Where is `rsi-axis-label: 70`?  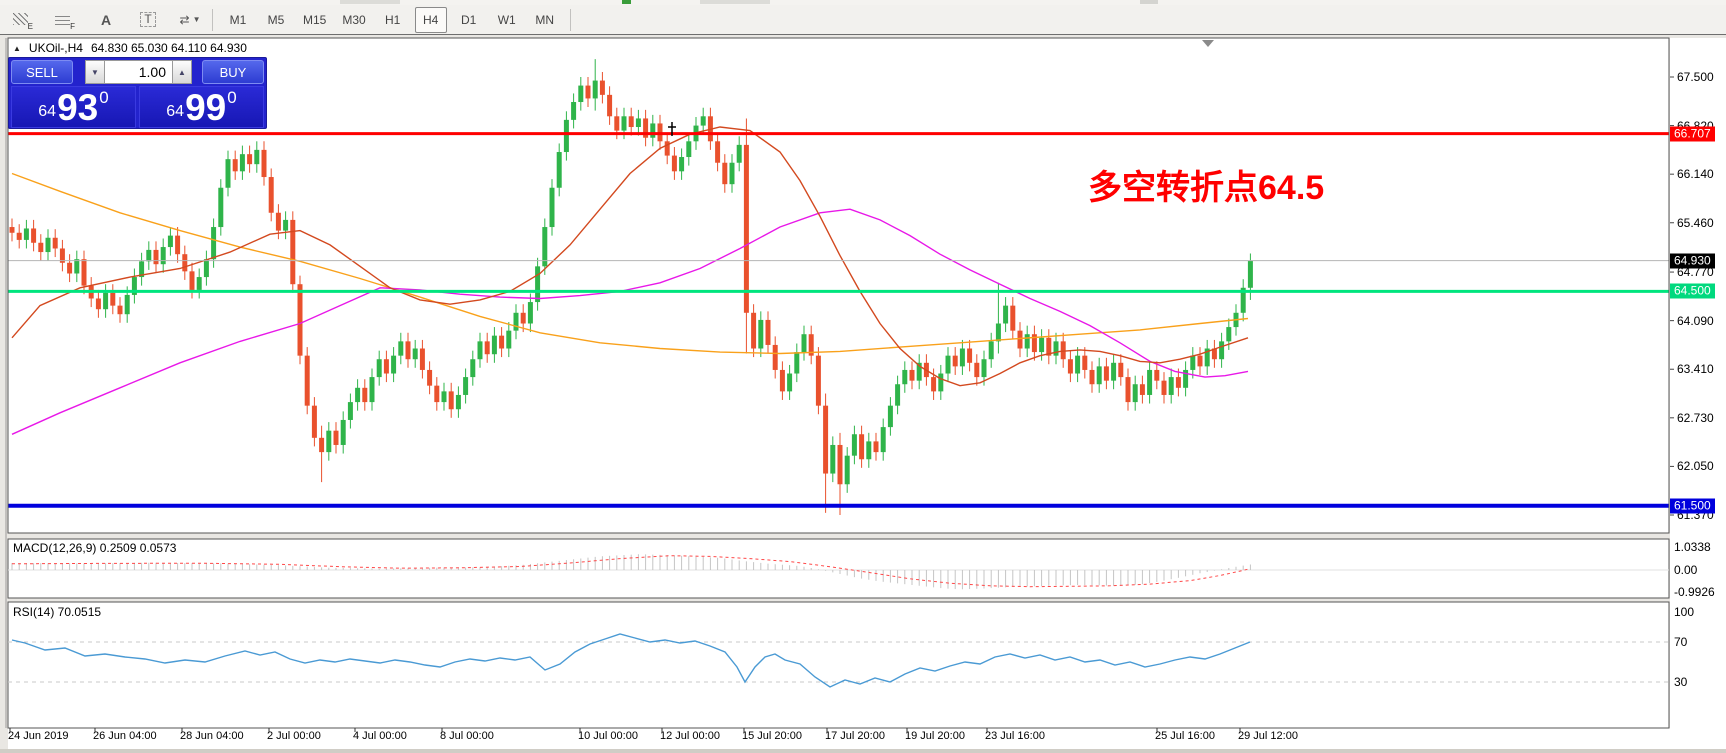
rsi-axis-label: 70 is located at coordinates (1681, 642).